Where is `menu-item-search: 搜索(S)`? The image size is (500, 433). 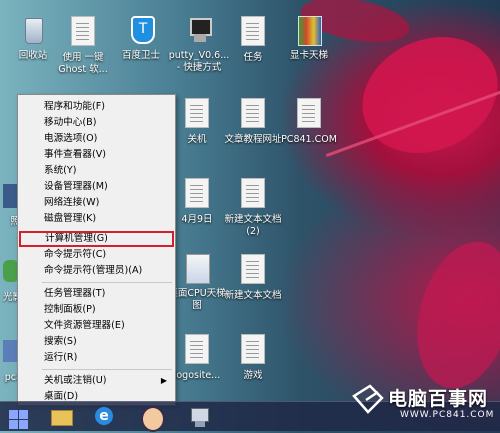
menu-item-search: 搜索(S) is located at coordinates (96, 342).